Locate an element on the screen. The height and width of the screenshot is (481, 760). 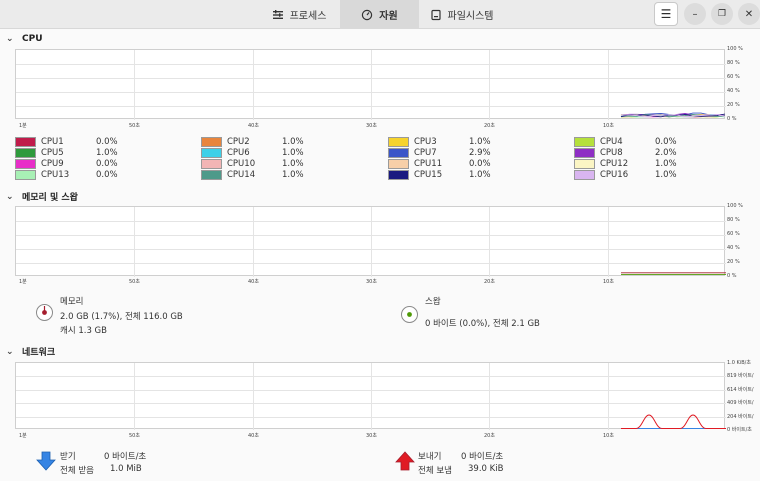
y-tick-label: 80 % is located at coordinates (733, 220).